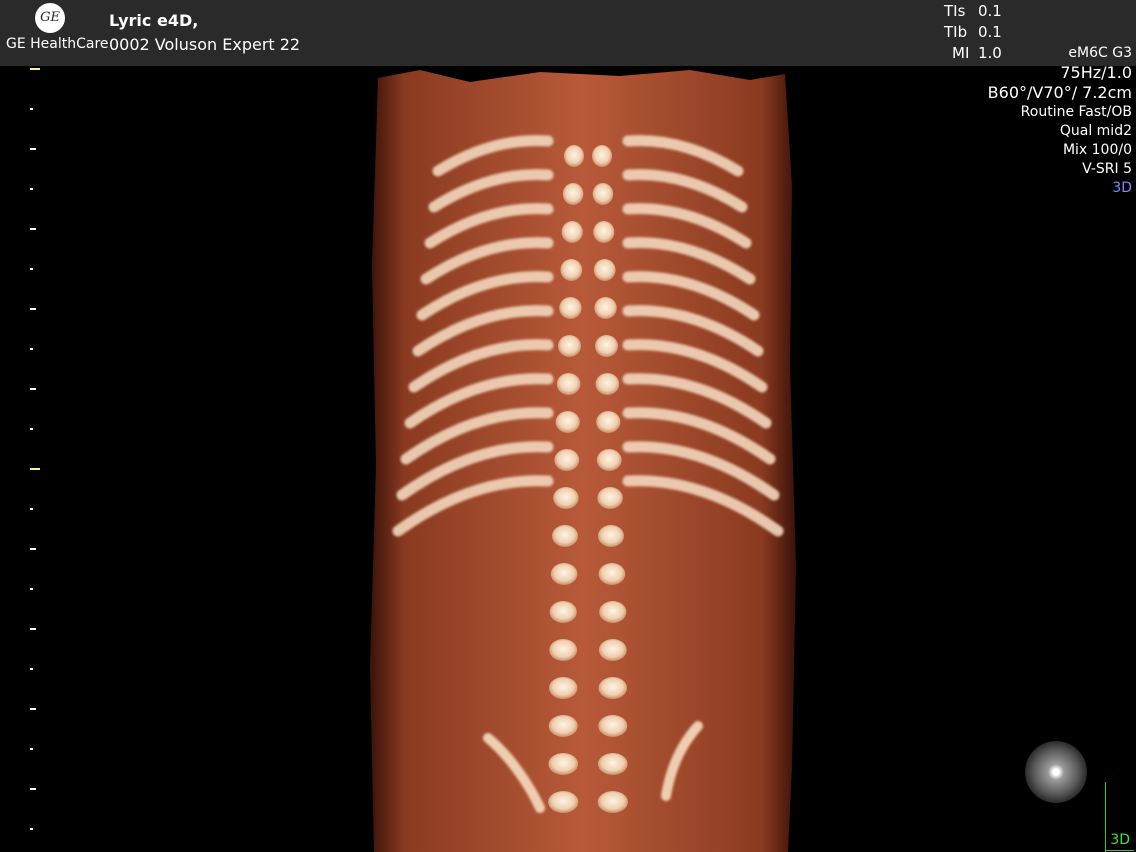 This screenshot has width=1136, height=852. What do you see at coordinates (1122, 188) in the screenshot?
I see `mode-label: 3D` at bounding box center [1122, 188].